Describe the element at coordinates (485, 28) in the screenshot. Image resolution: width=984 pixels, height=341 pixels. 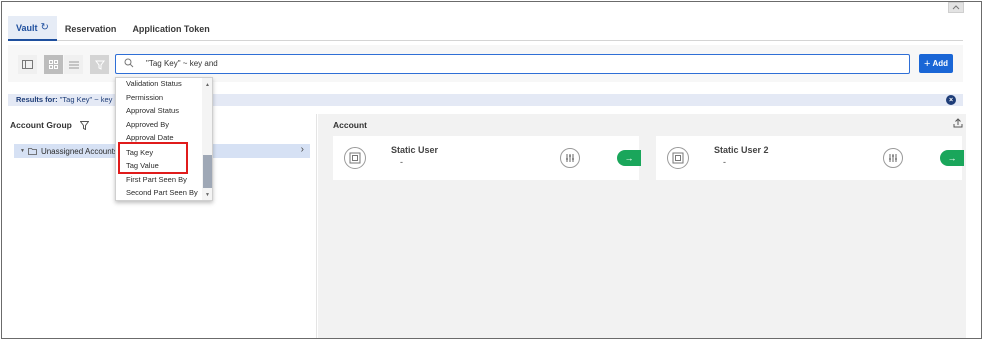
I see `tab-bar: Vault ↻ Reservation Application Token` at that location.